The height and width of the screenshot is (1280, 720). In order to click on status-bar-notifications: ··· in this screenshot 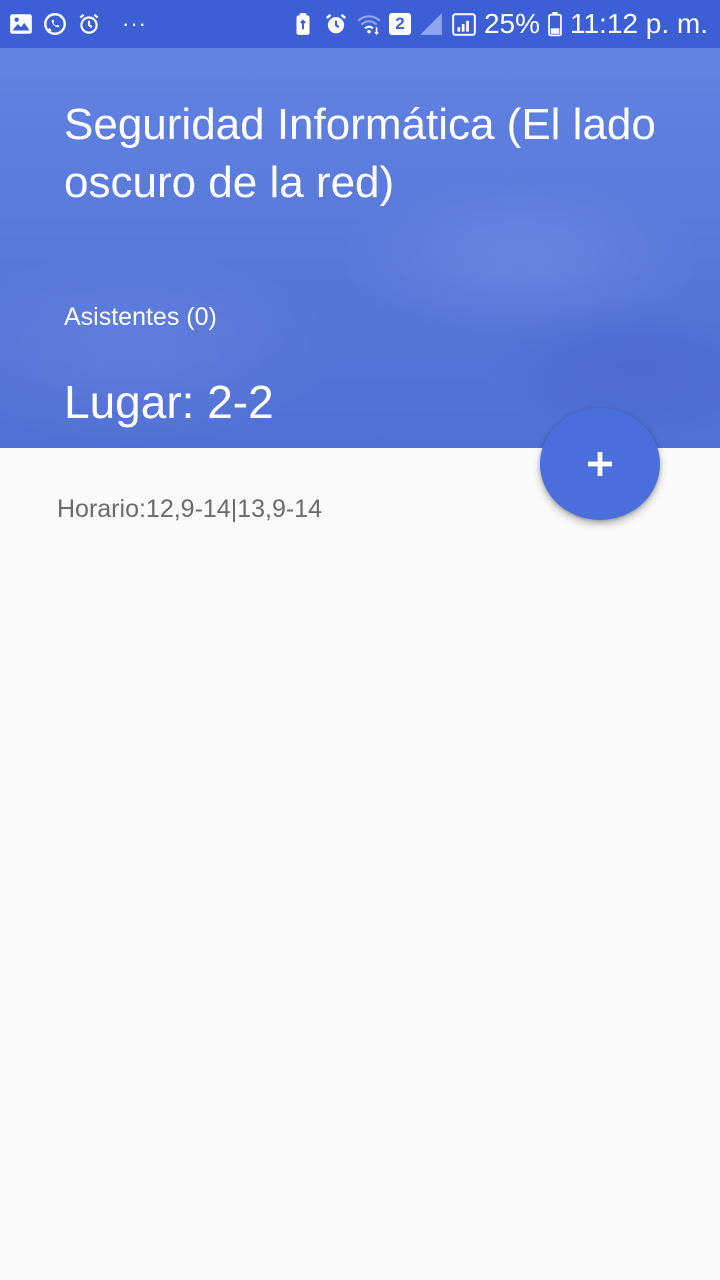, I will do `click(77, 24)`.